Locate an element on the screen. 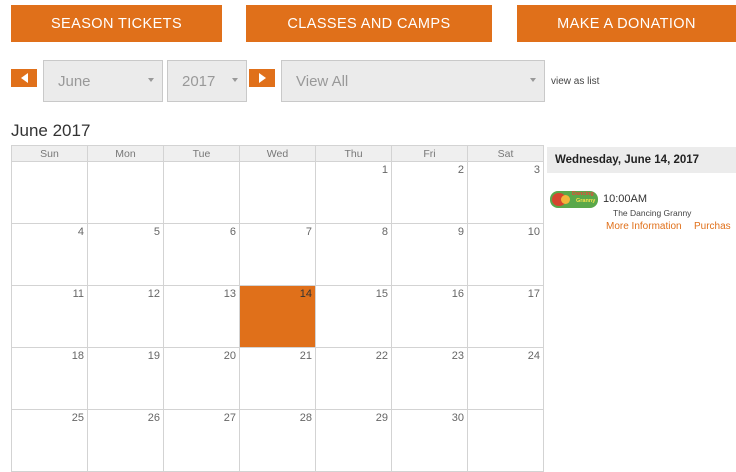 Image resolution: width=736 pixels, height=472 pixels. calendar-day-cell: 19 is located at coordinates (125, 378).